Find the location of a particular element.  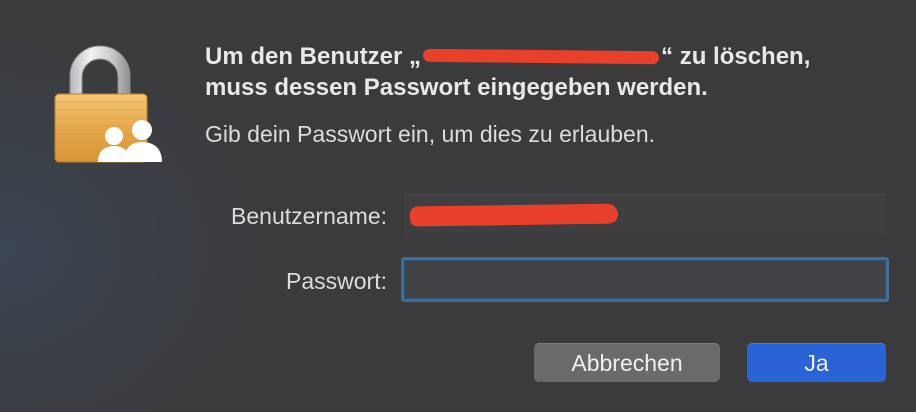

title-prefix: Um den Benutzer „ is located at coordinates (313, 56).